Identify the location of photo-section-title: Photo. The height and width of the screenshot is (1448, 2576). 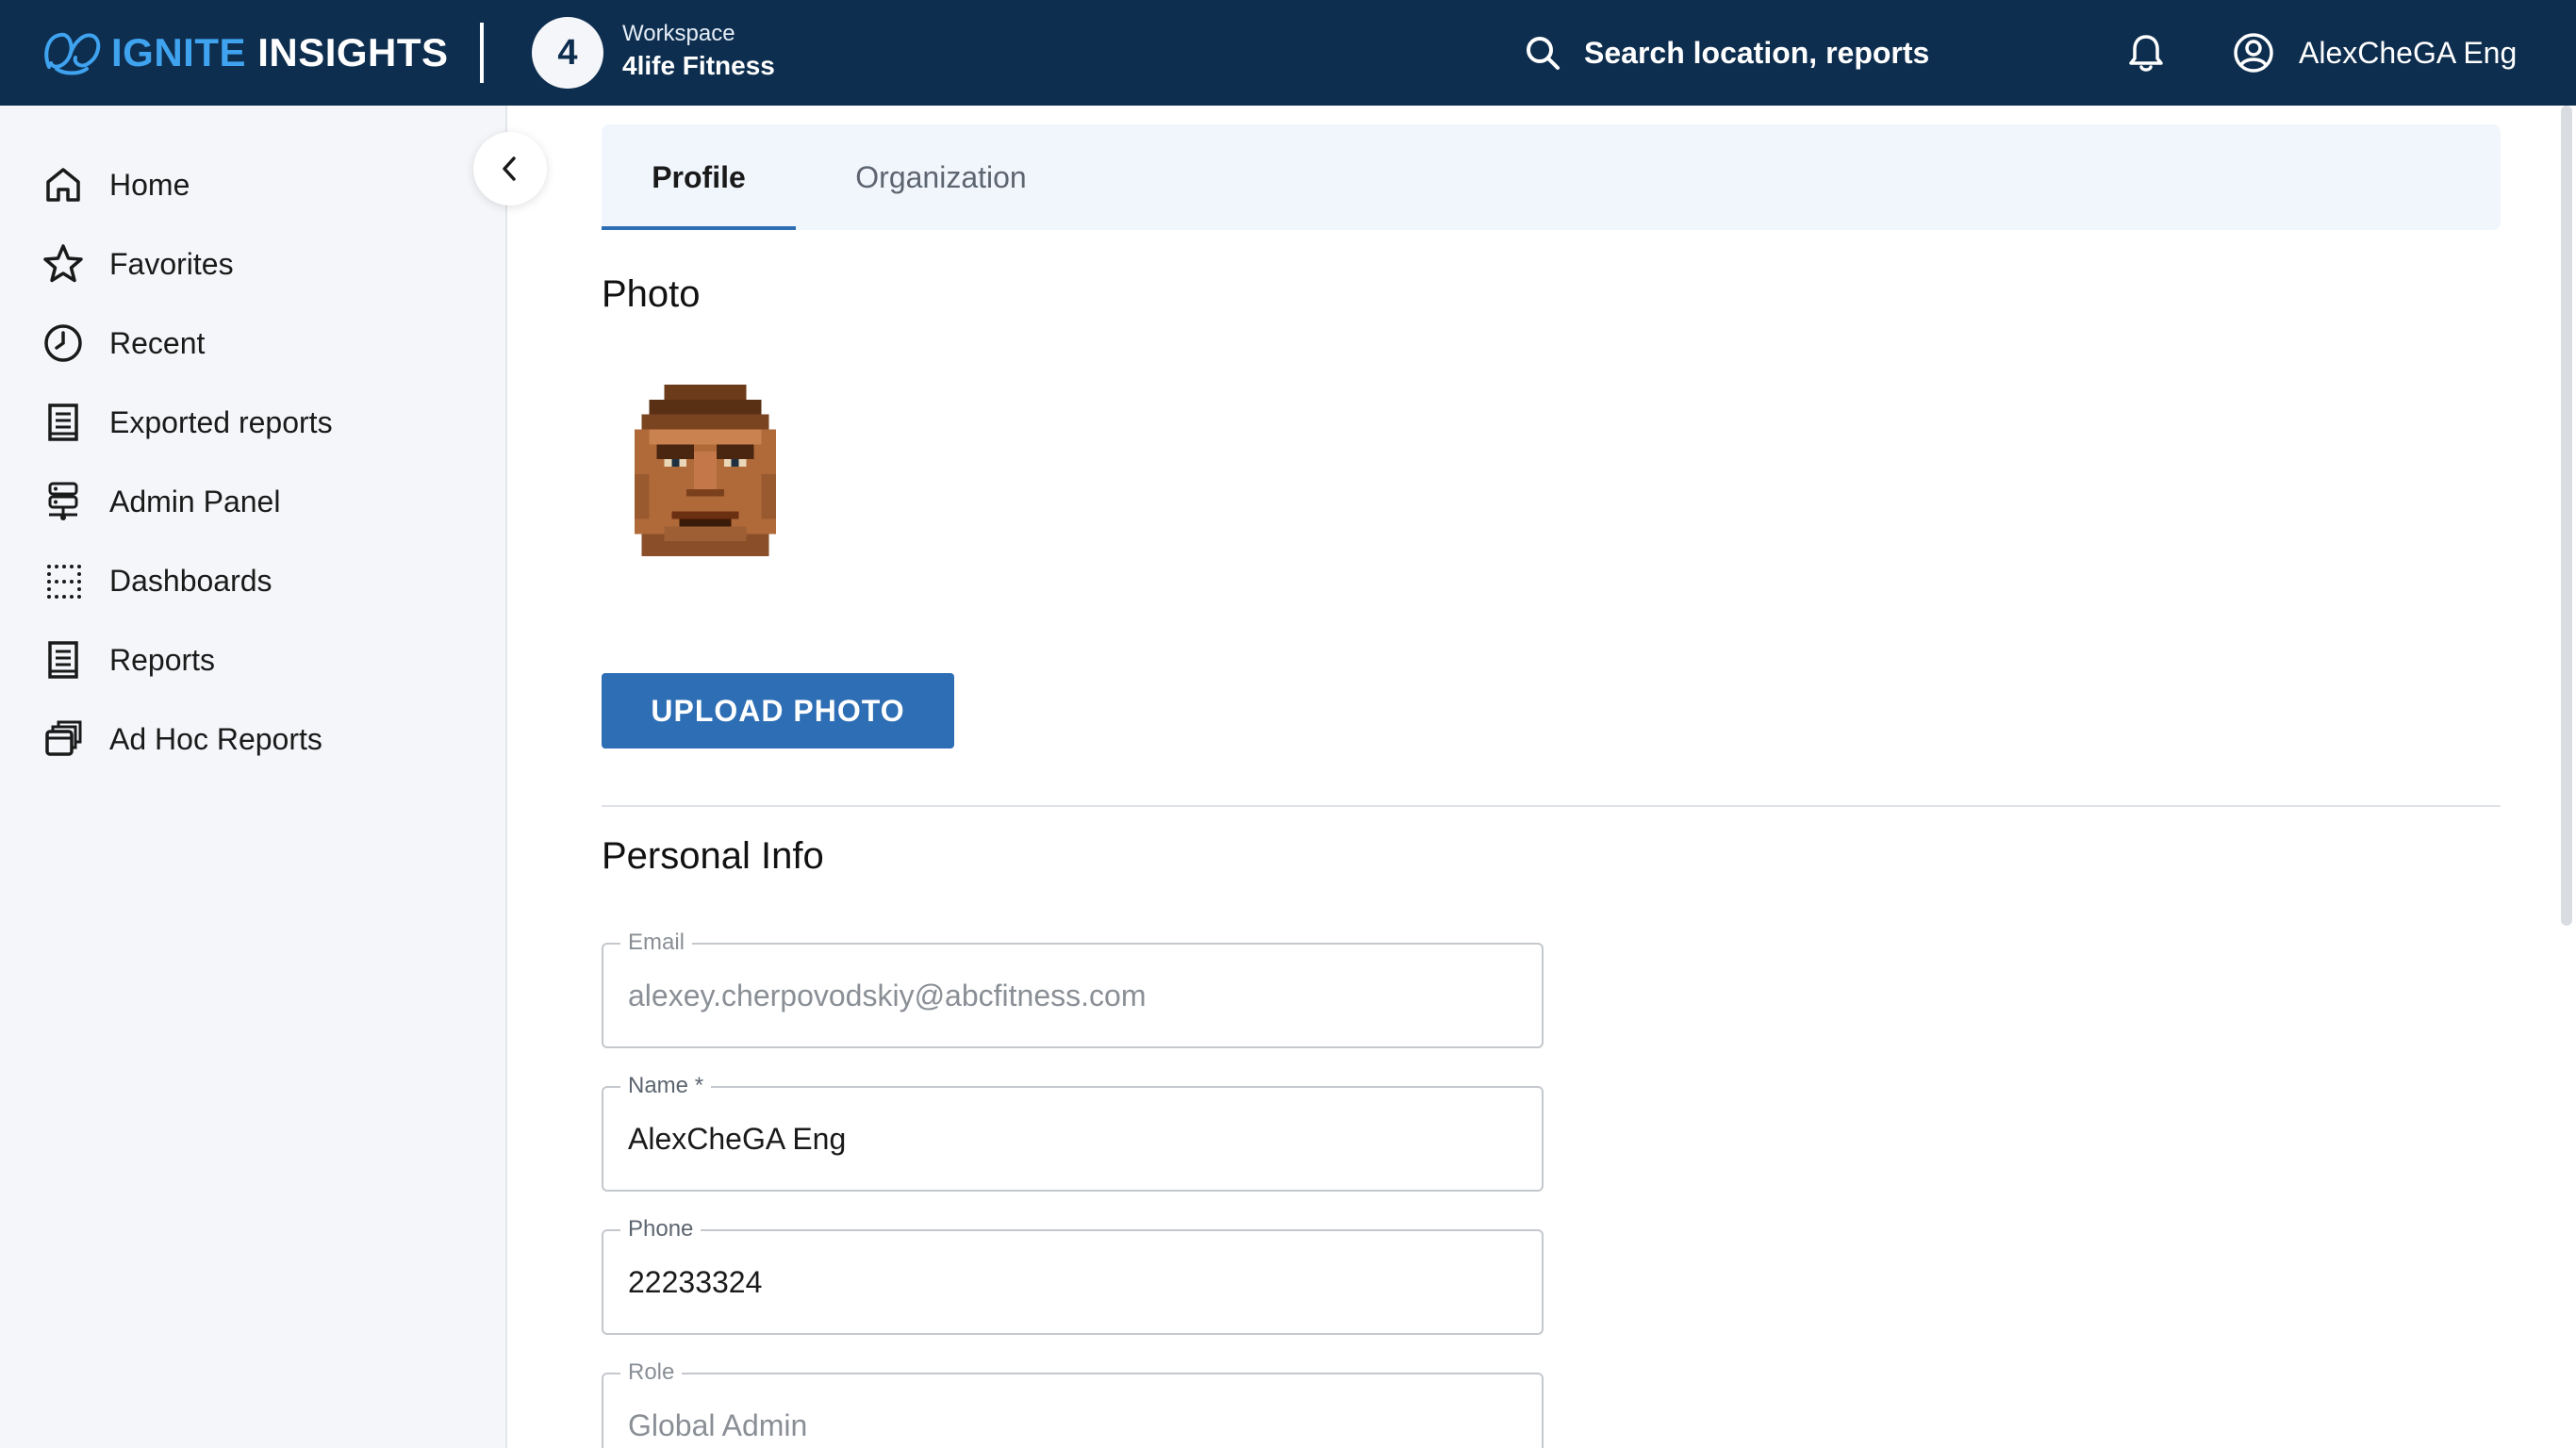
(651, 294).